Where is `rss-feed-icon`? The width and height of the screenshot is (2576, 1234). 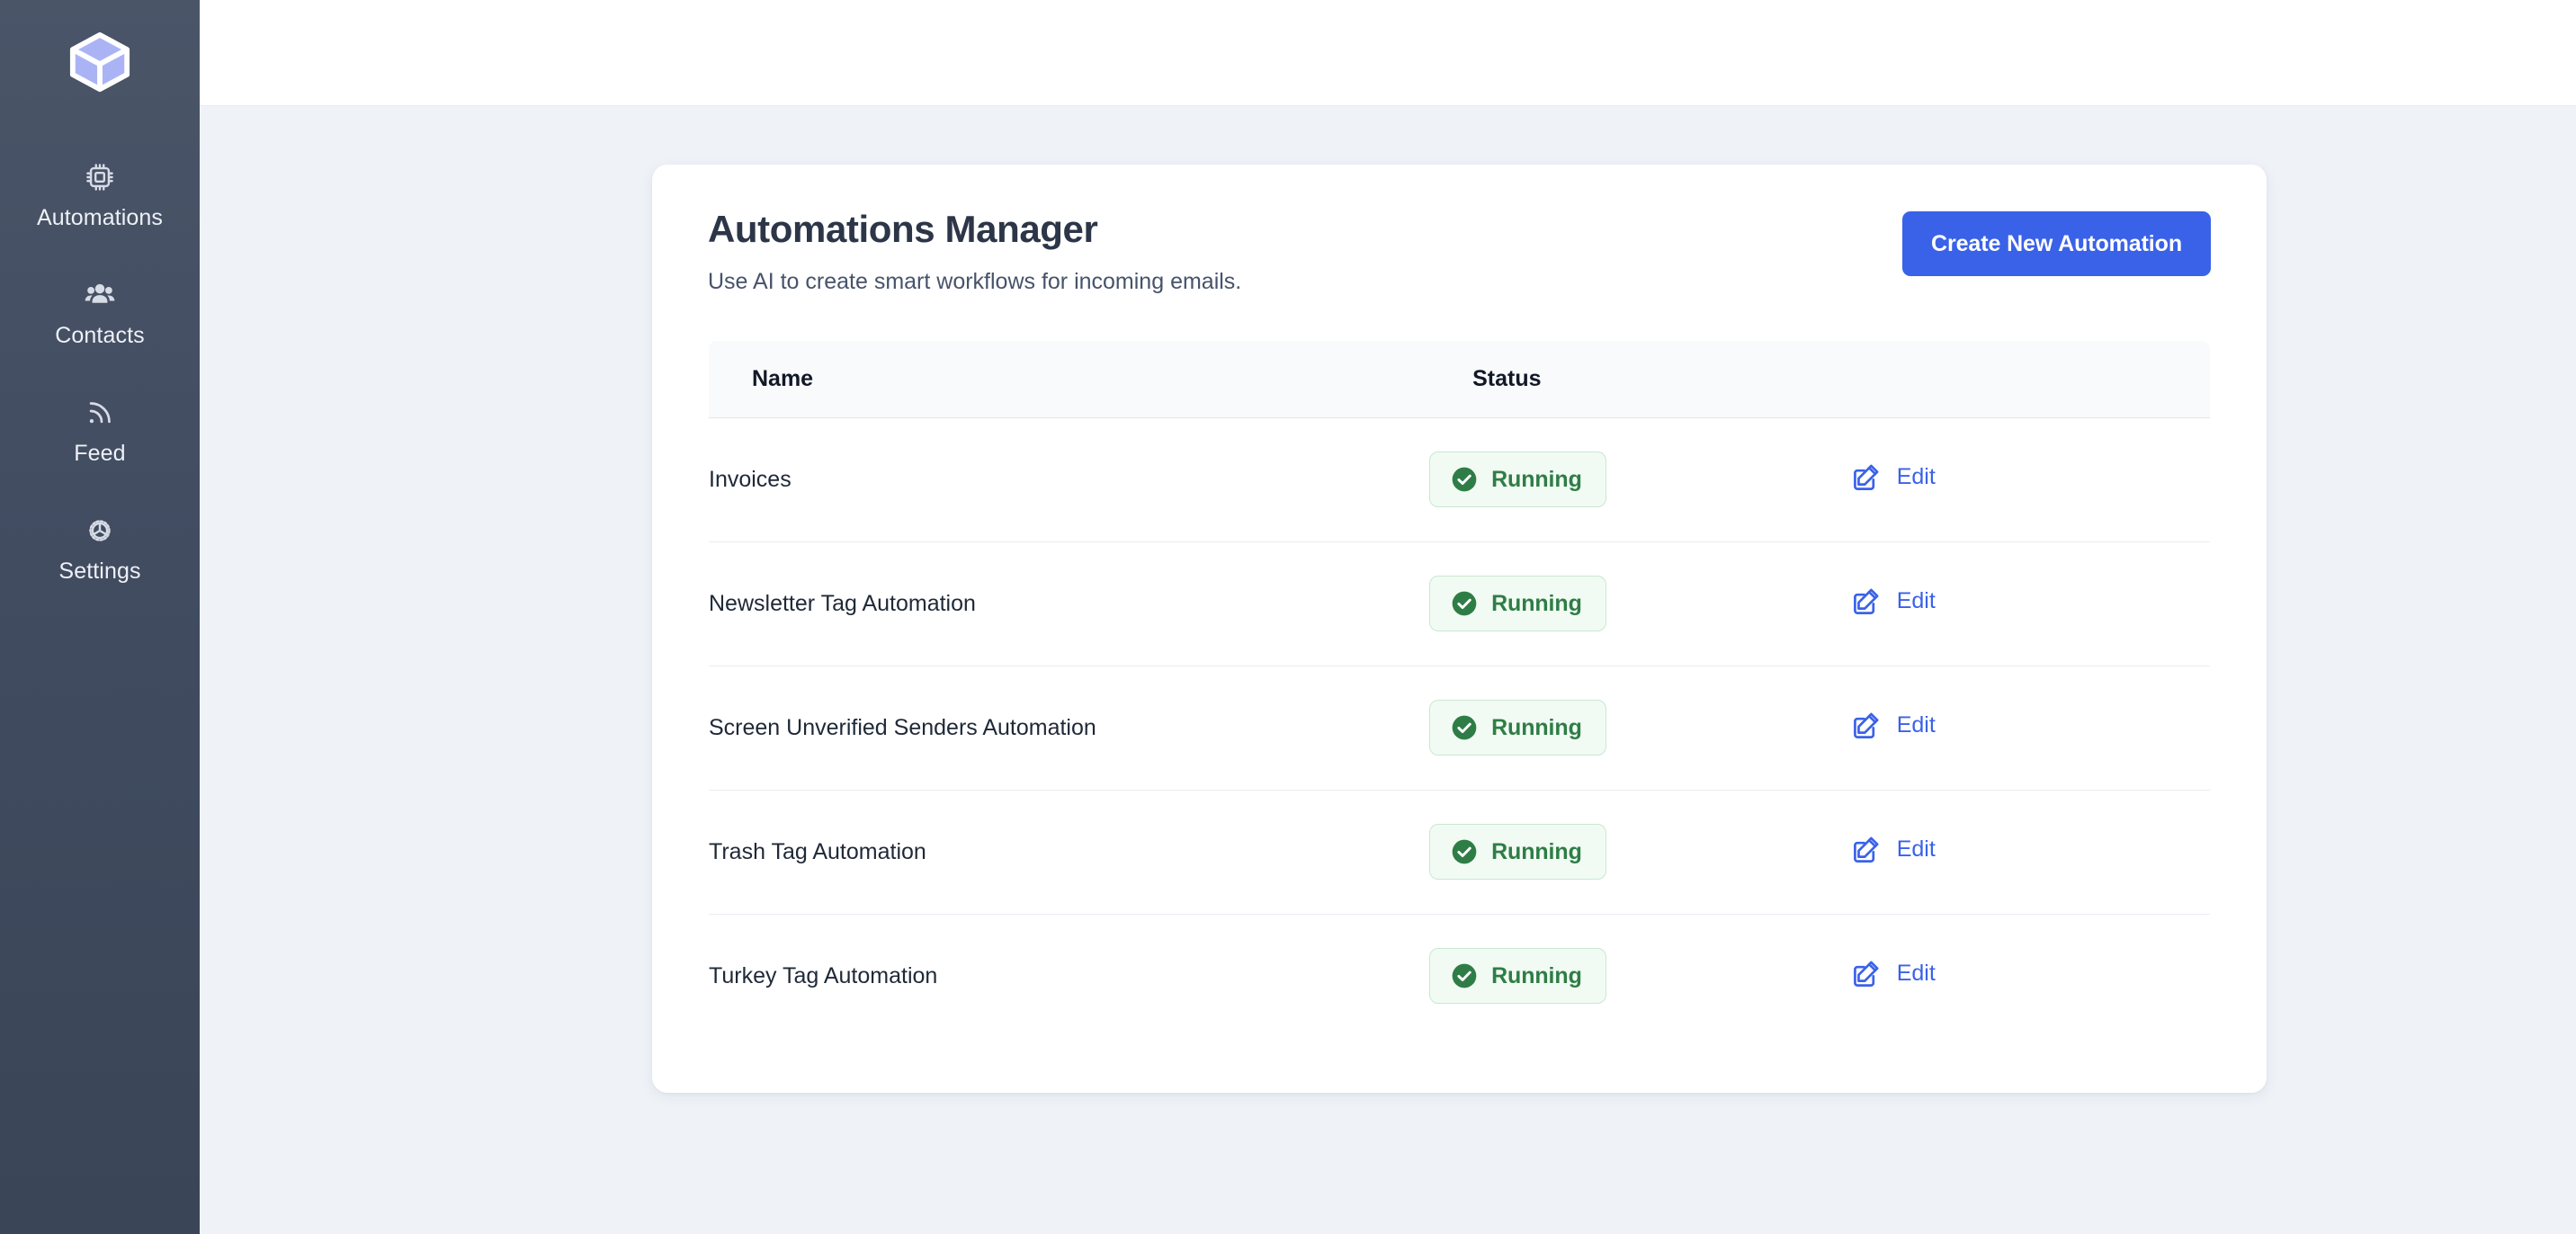 rss-feed-icon is located at coordinates (100, 413).